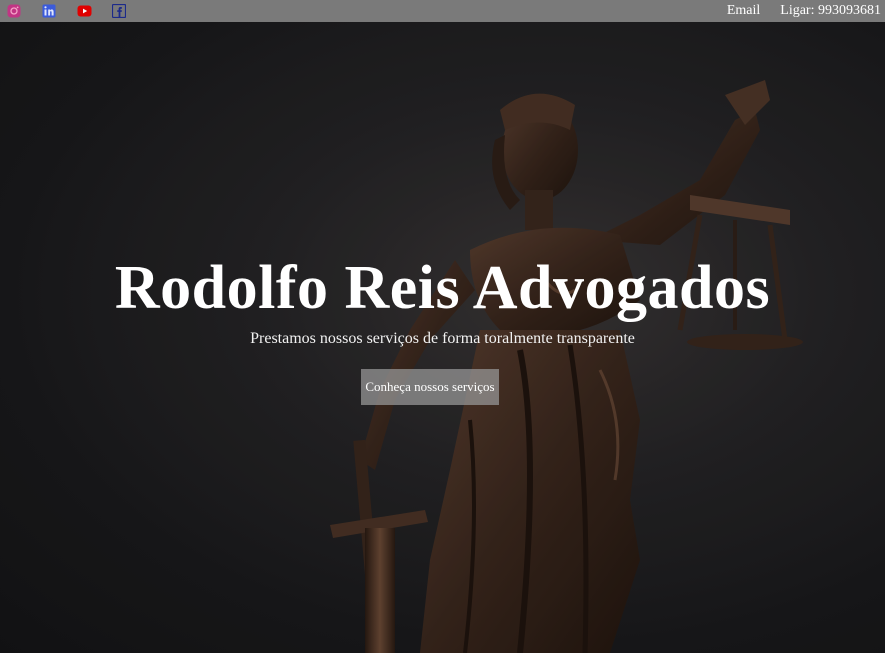 The height and width of the screenshot is (653, 885). What do you see at coordinates (84, 11) in the screenshot?
I see `youtube-icon` at bounding box center [84, 11].